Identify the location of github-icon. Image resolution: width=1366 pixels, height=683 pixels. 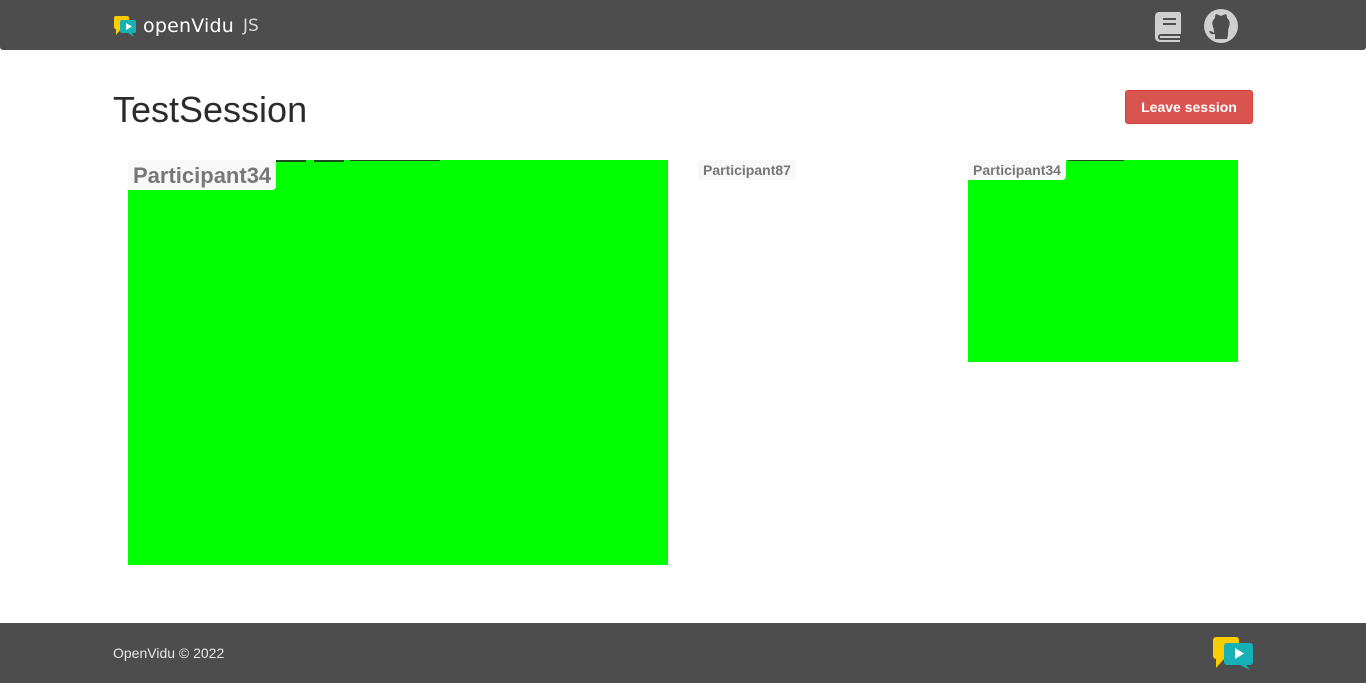
(1221, 26).